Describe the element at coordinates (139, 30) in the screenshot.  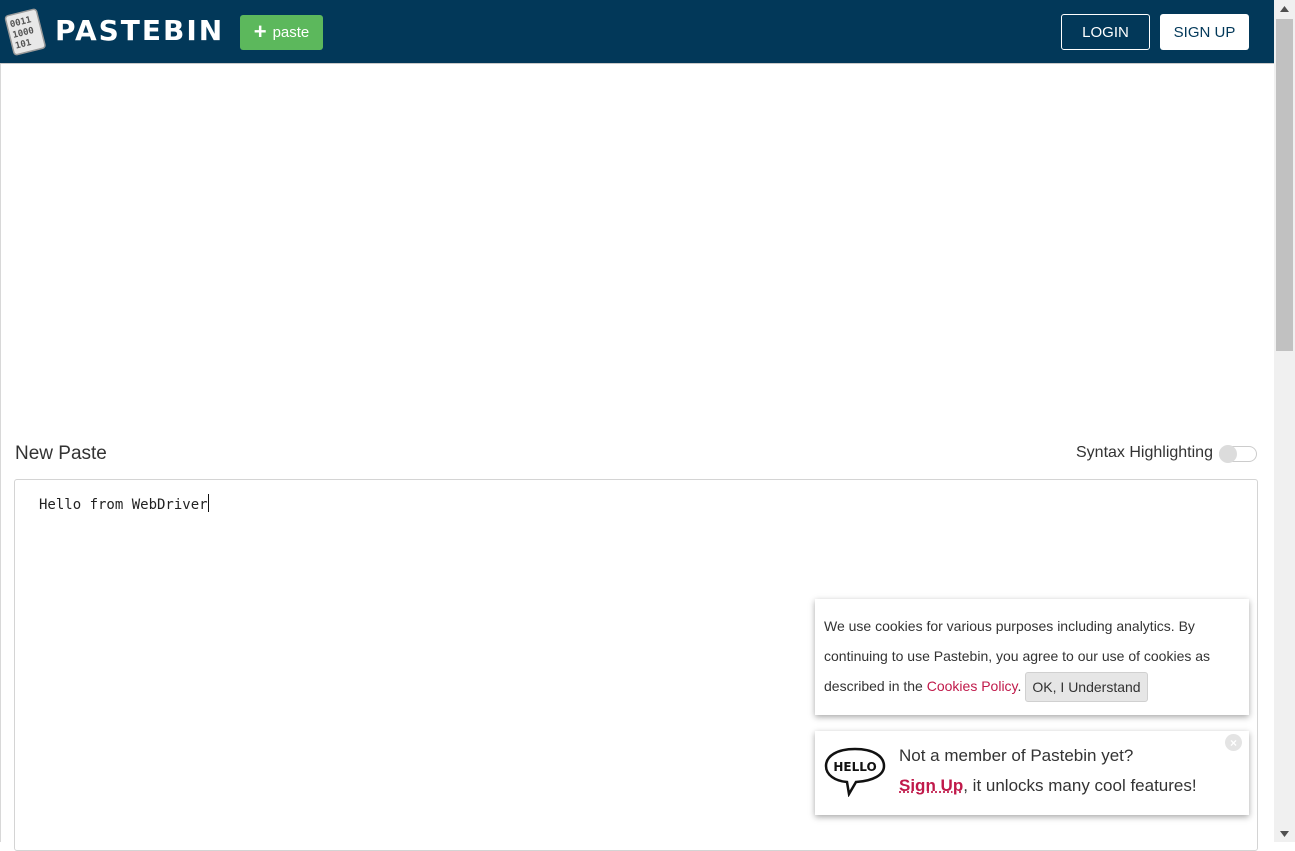
I see `logo-text: PASTEBIN` at that location.